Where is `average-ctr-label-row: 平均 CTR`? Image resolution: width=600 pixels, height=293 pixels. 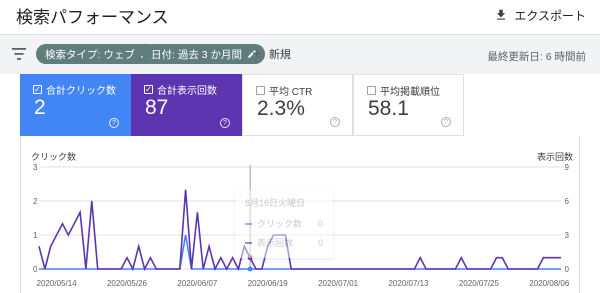
average-ctr-label-row: 平均 CTR is located at coordinates (284, 90).